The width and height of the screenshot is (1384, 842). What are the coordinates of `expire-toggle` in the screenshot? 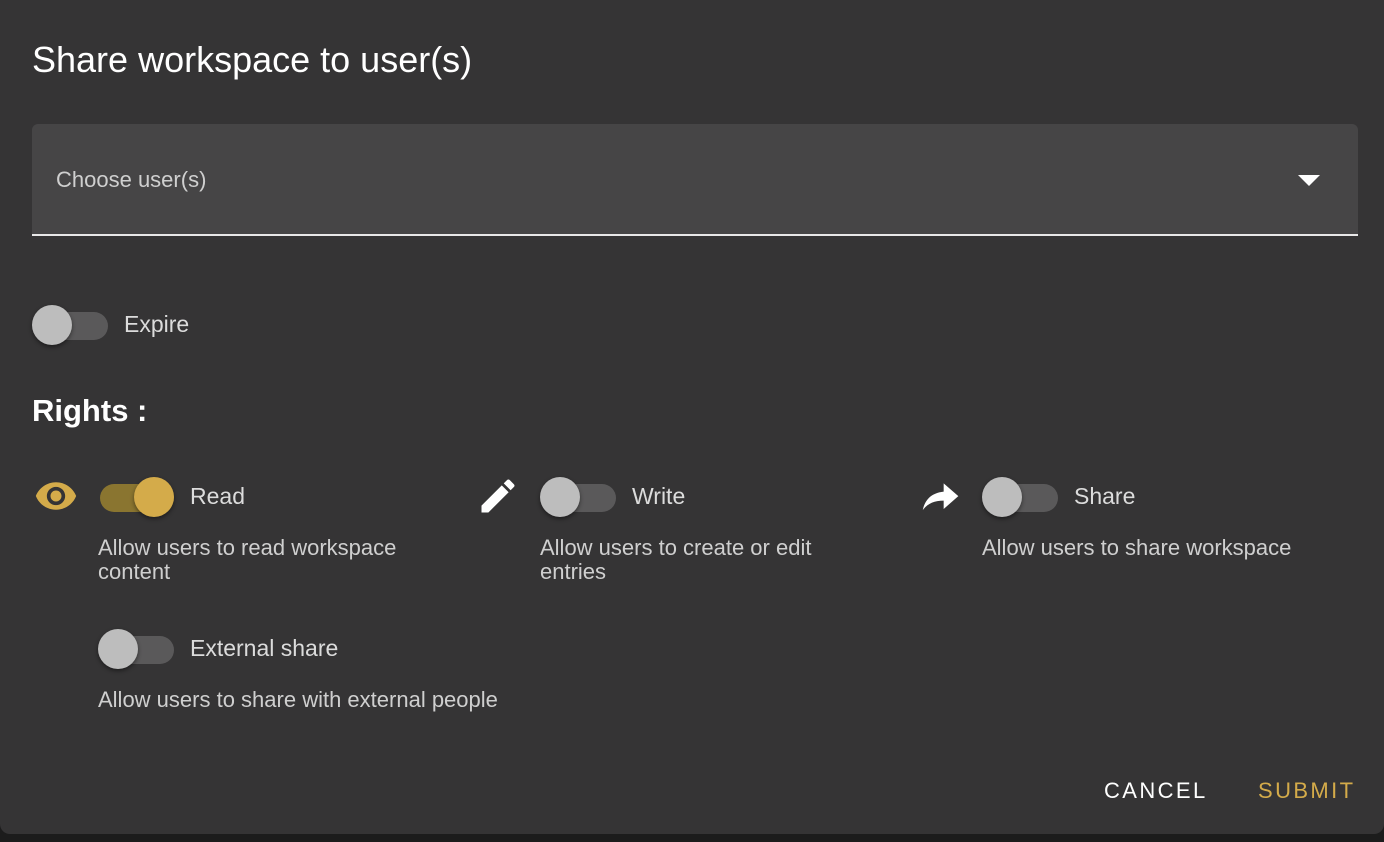 It's located at (72, 324).